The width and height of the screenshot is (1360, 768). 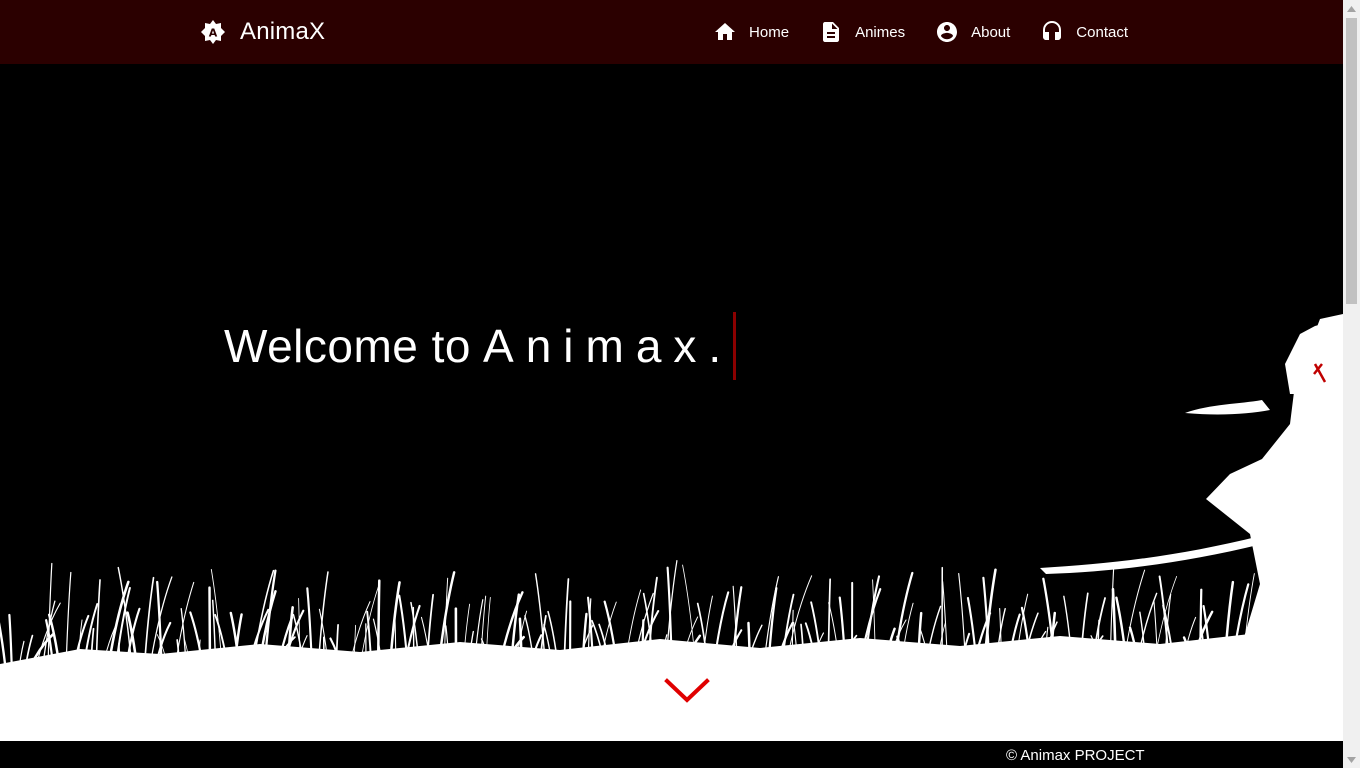 I want to click on nav-item-contact: Contact, so click(x=1084, y=32).